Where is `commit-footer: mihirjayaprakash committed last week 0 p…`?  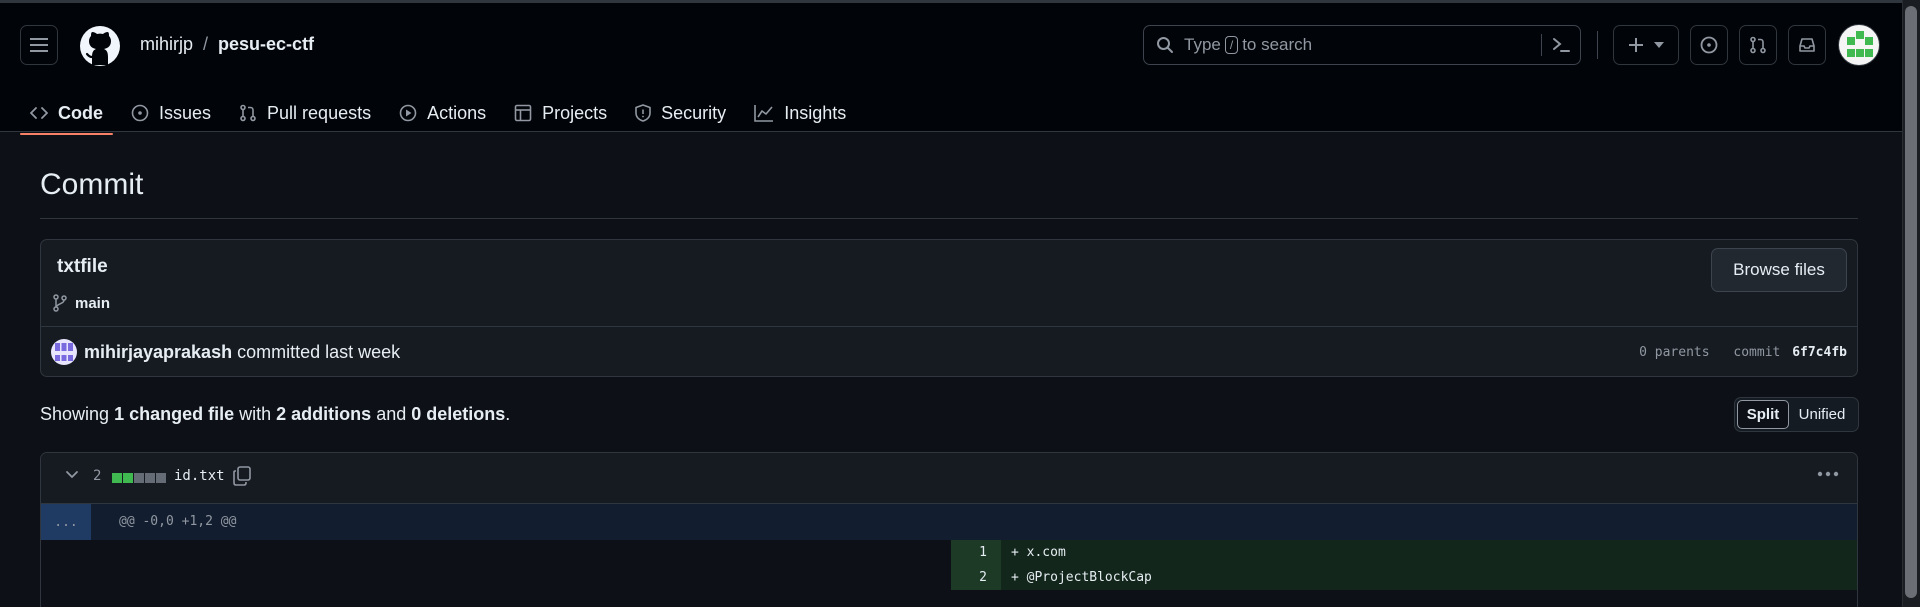
commit-footer: mihirjayaprakash committed last week 0 p… is located at coordinates (949, 351).